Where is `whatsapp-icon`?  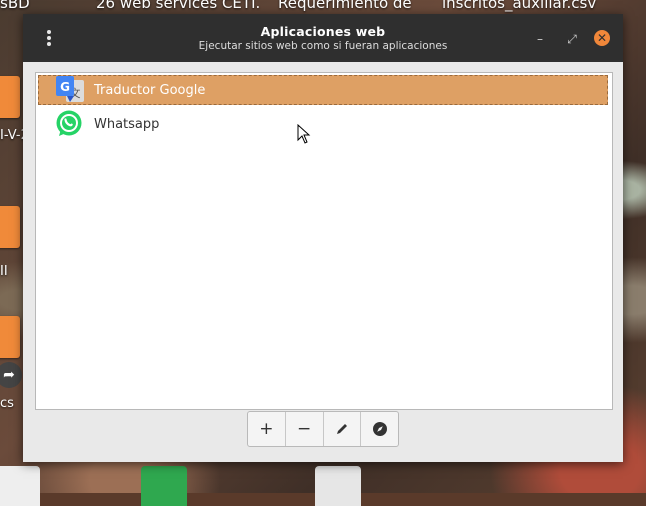 whatsapp-icon is located at coordinates (70, 124).